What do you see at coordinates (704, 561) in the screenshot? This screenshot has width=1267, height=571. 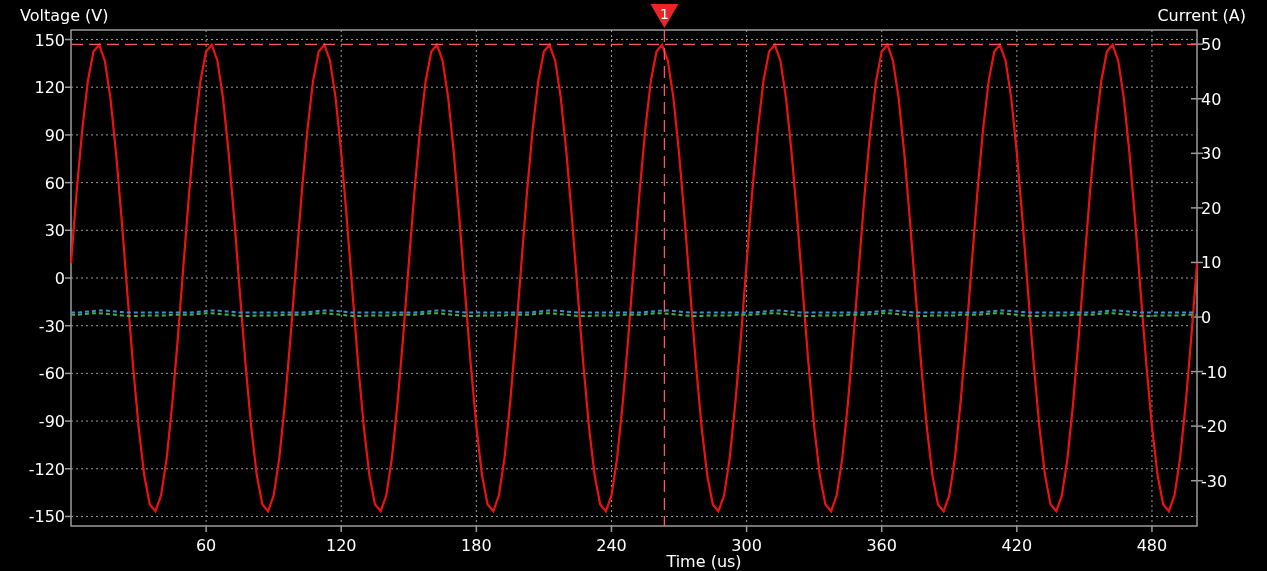 I see `axis-title: Time (us)` at bounding box center [704, 561].